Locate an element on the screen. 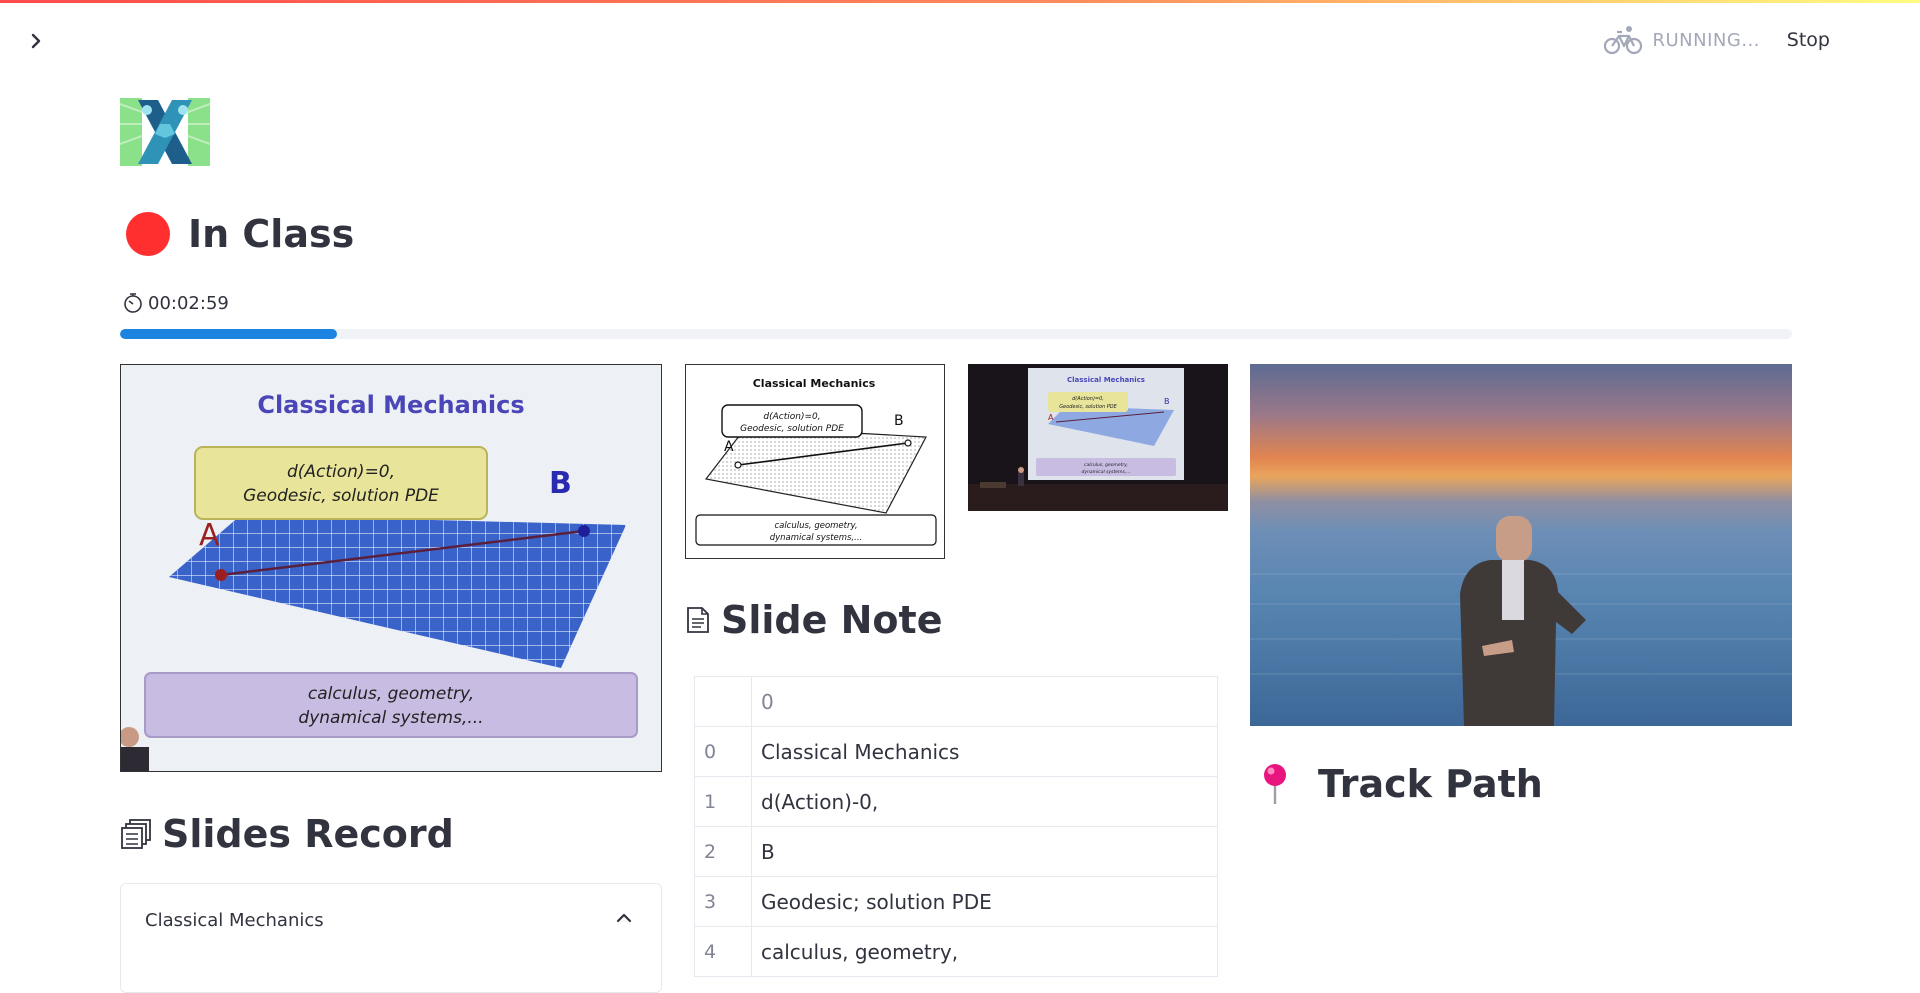 The image size is (1920, 993). elapsed-timer: 00:02:59 is located at coordinates (175, 303).